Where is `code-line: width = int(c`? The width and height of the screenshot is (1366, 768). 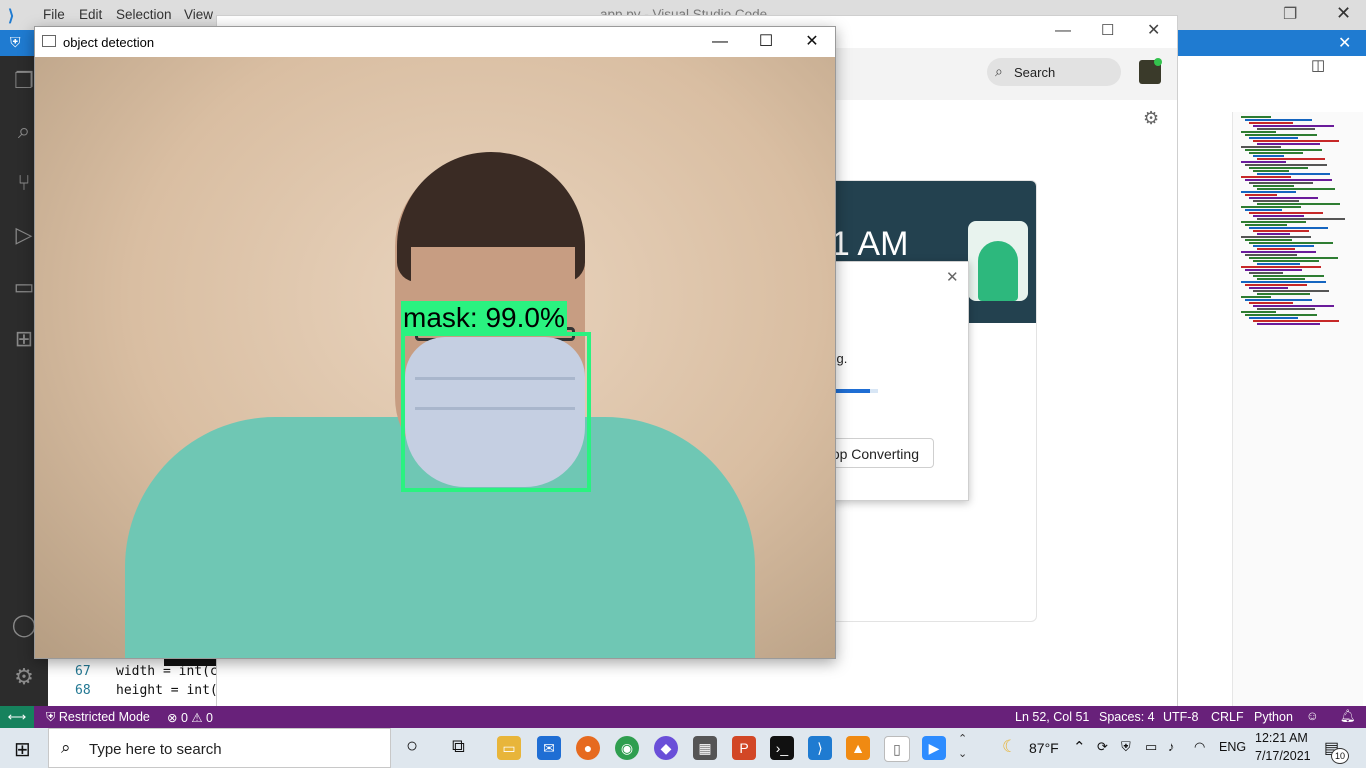 code-line: width = int(c is located at coordinates (167, 671).